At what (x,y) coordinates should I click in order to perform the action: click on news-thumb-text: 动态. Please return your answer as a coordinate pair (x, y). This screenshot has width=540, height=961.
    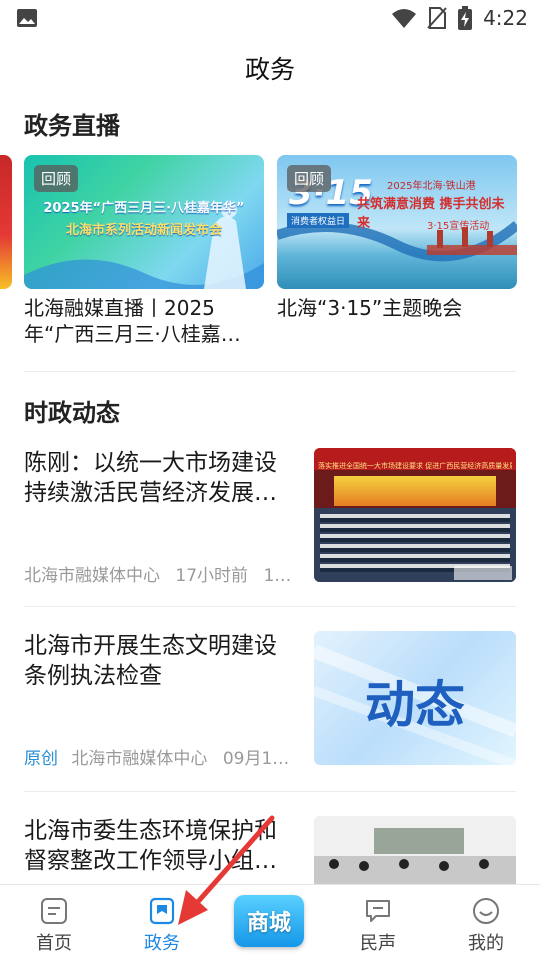
    Looking at the image, I should click on (415, 705).